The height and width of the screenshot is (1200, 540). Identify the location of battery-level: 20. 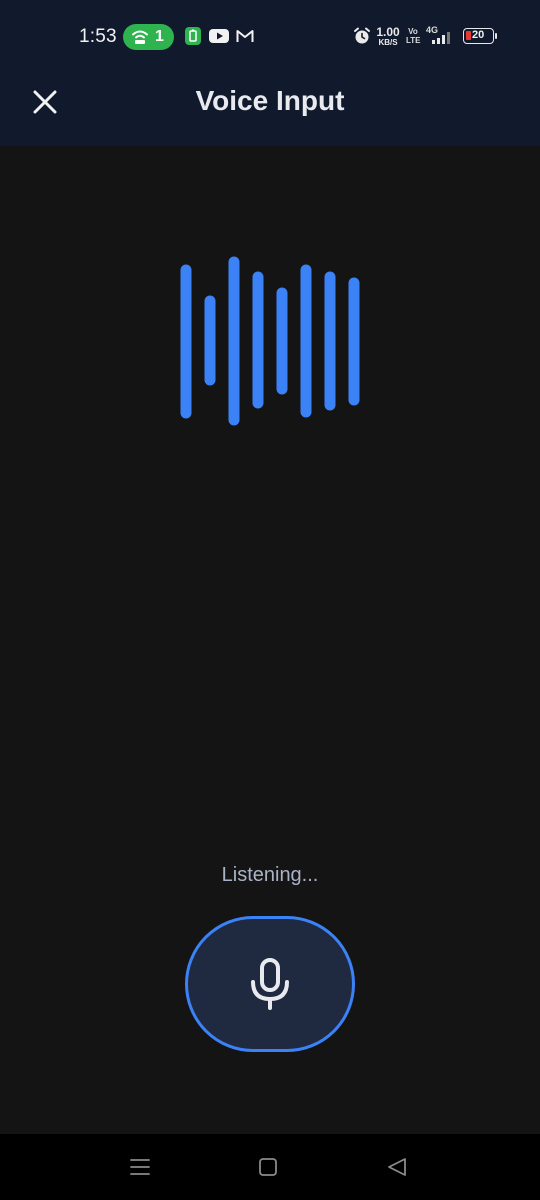
(478, 35).